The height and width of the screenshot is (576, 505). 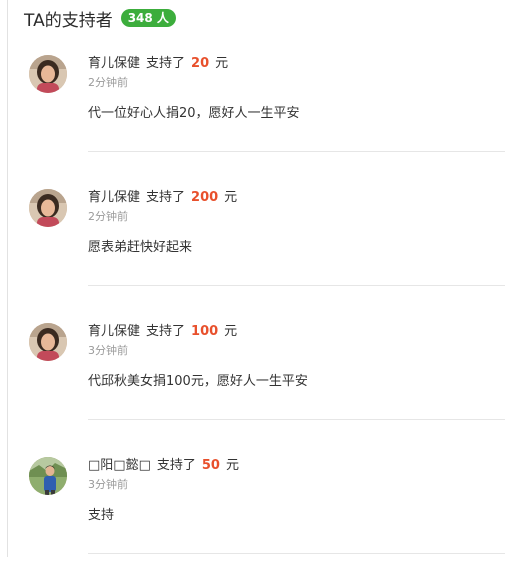 I want to click on page-title: TA的支持者, so click(x=68, y=20).